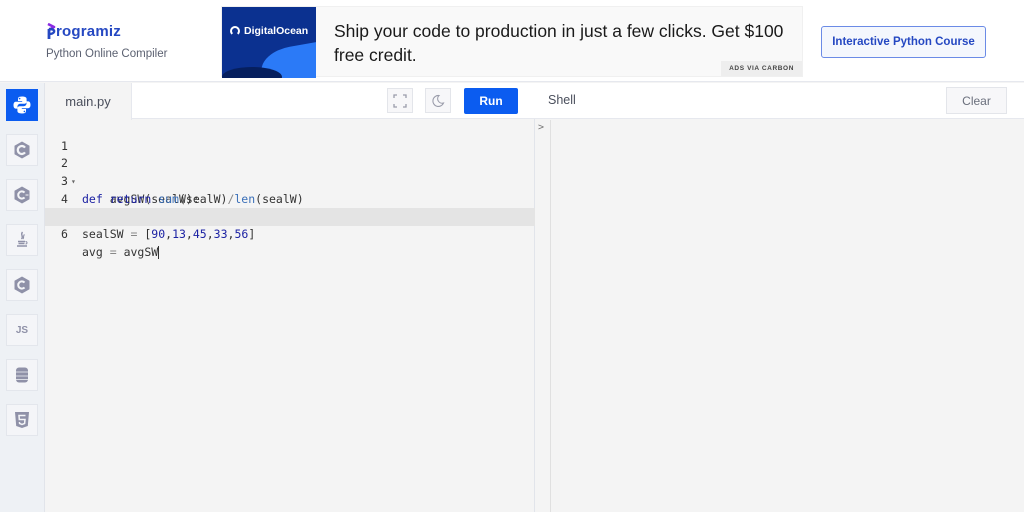 The height and width of the screenshot is (512, 1024). I want to click on sidebar-item-c, so click(22, 150).